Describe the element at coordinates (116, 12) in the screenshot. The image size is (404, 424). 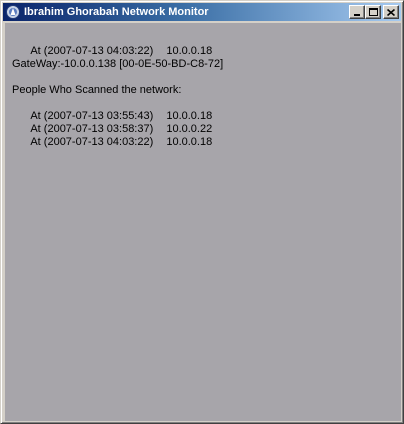
I see `window-title: Ibrahim Ghorabah Network Monitor` at that location.